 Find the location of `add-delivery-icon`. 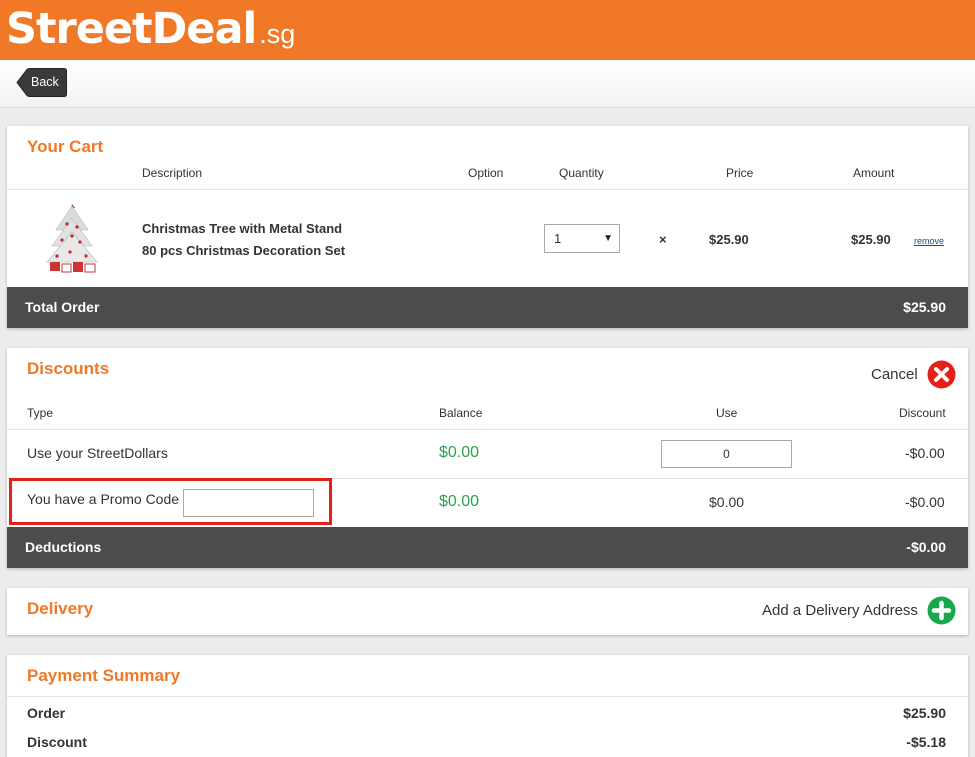

add-delivery-icon is located at coordinates (941, 610).